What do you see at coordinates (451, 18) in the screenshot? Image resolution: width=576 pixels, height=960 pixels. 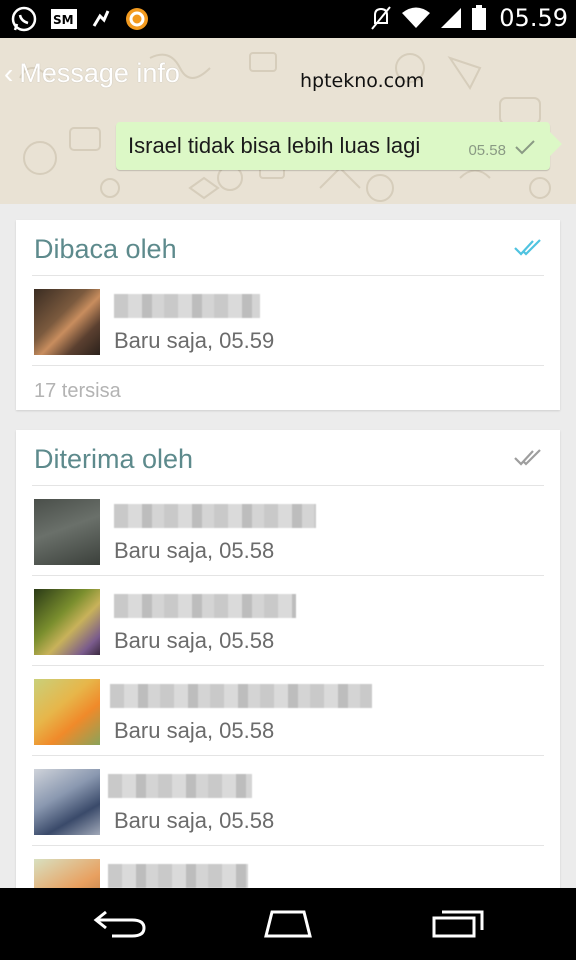 I see `signal-icon` at bounding box center [451, 18].